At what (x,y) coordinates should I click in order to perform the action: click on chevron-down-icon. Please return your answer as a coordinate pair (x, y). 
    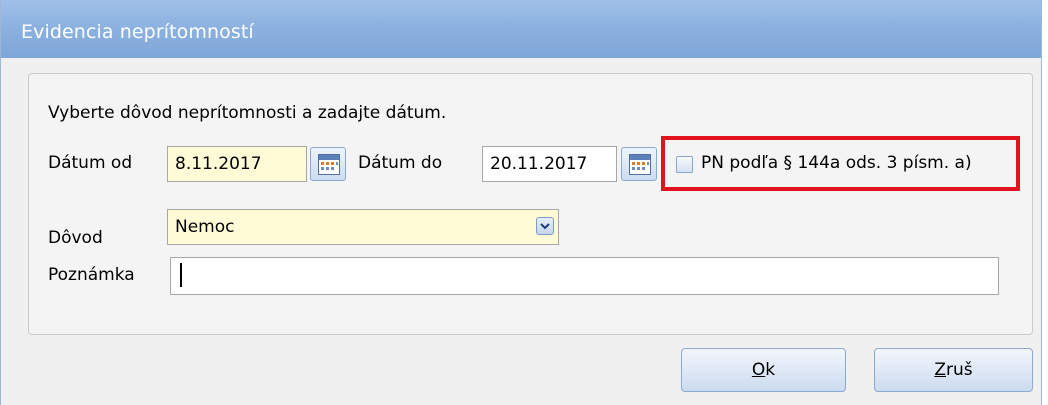
    Looking at the image, I should click on (545, 226).